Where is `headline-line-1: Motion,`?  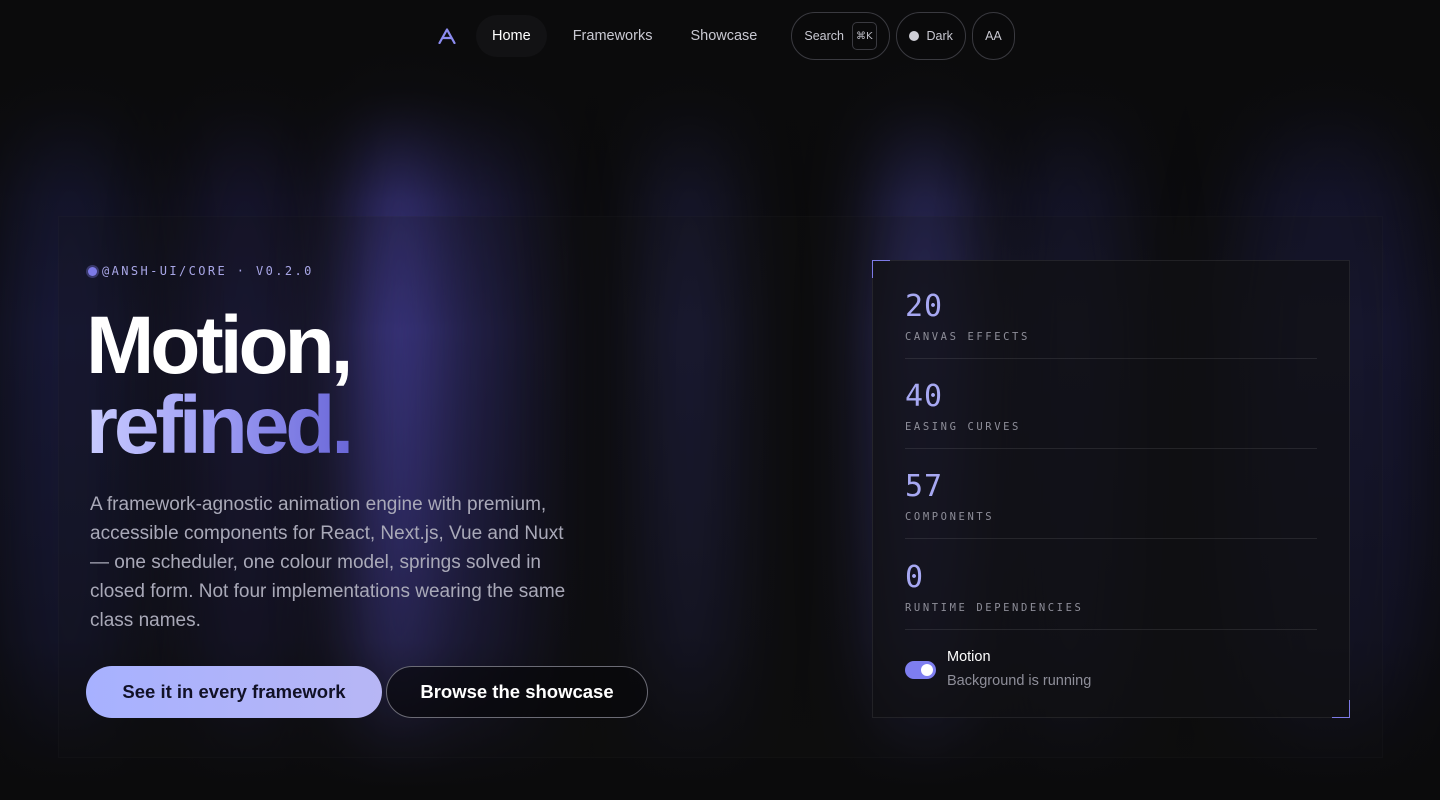 headline-line-1: Motion, is located at coordinates (219, 345).